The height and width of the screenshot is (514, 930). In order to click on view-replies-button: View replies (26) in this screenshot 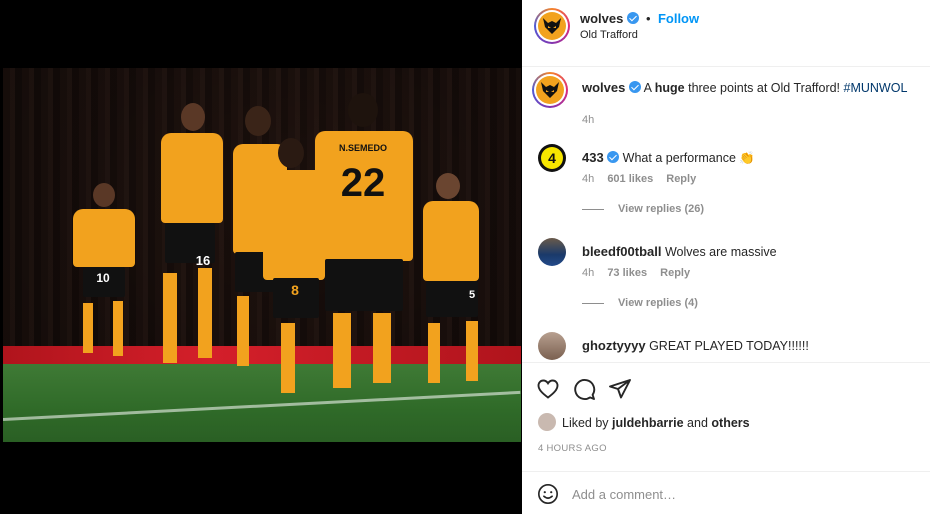, I will do `click(643, 209)`.